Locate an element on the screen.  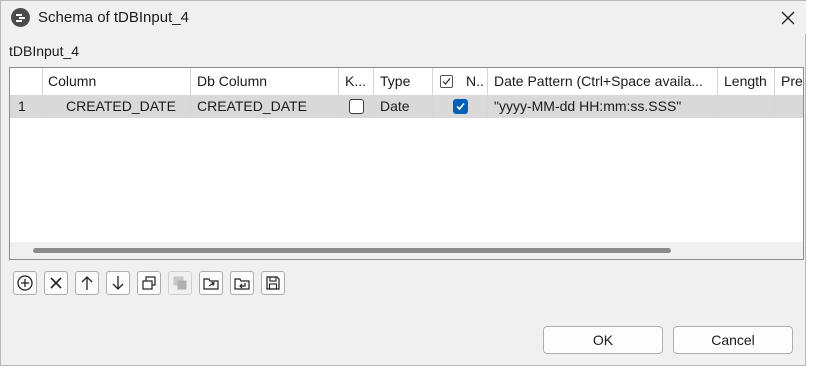
move-down-icon is located at coordinates (118, 283).